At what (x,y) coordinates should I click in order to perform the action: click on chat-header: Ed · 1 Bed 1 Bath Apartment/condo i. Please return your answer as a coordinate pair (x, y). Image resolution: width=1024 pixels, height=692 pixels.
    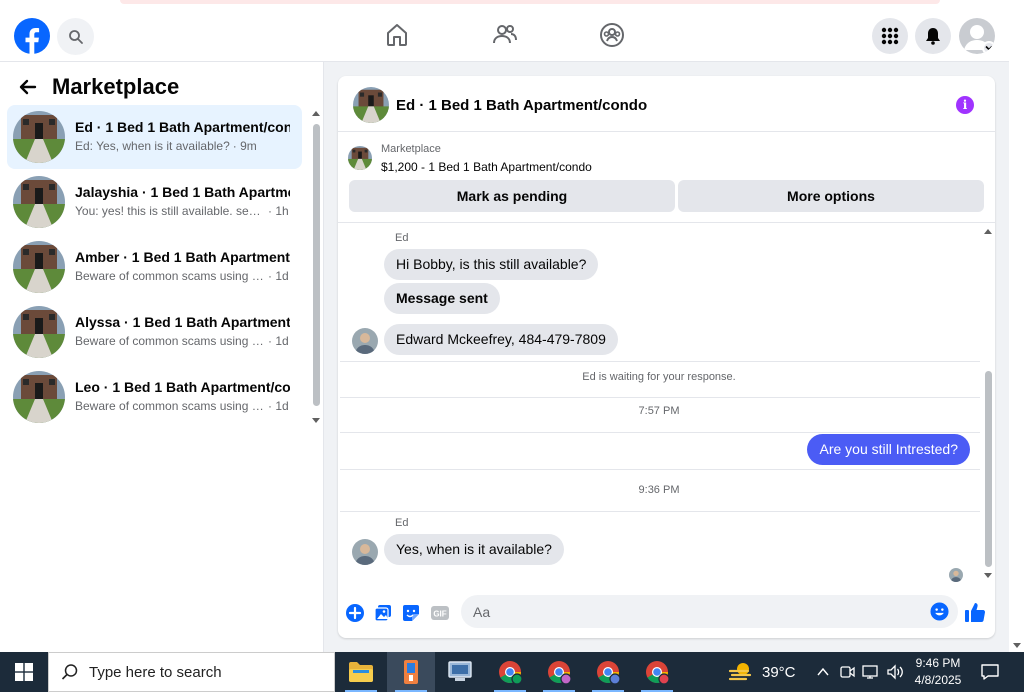
    Looking at the image, I should click on (666, 104).